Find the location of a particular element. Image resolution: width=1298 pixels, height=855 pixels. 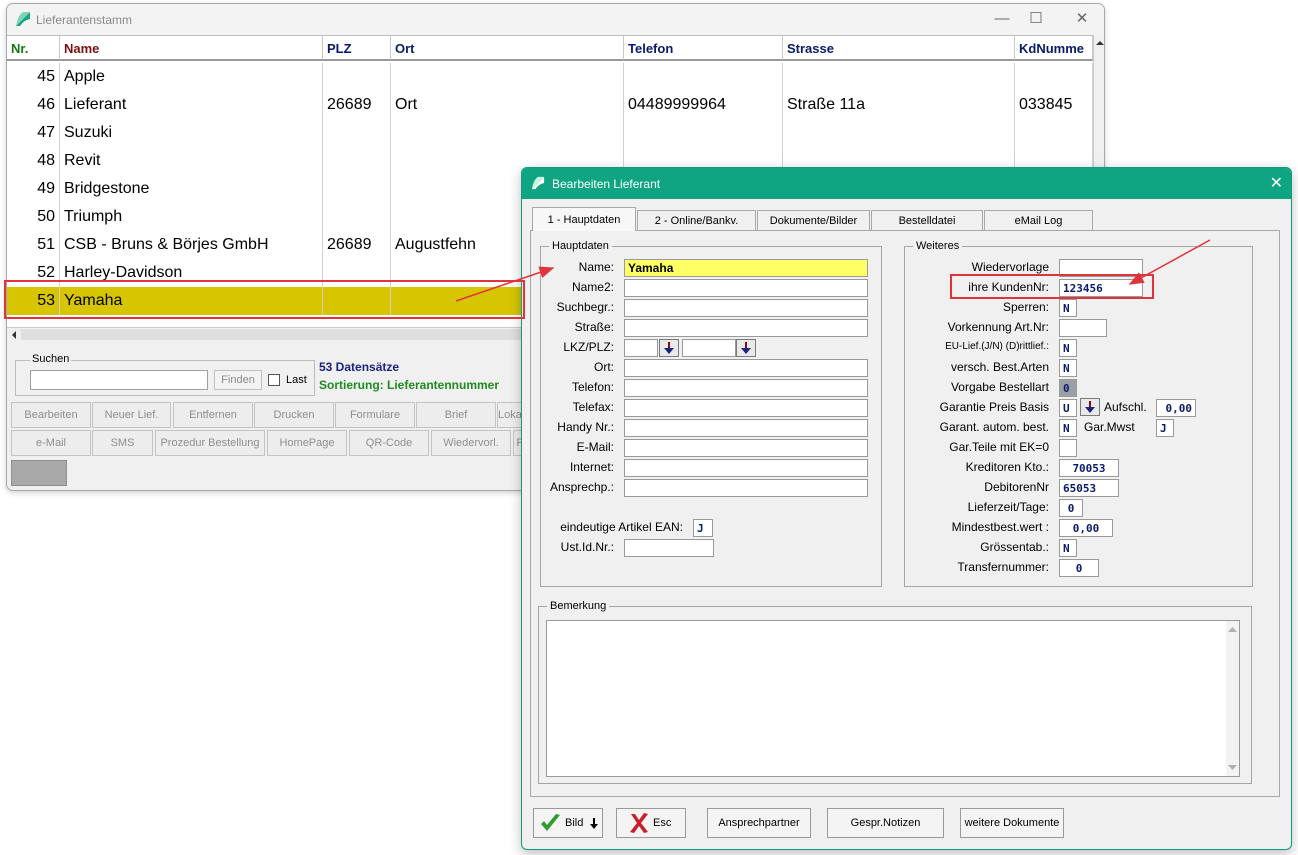

toolbar-button-bearbeiten: Bearbeiten is located at coordinates (51, 415).